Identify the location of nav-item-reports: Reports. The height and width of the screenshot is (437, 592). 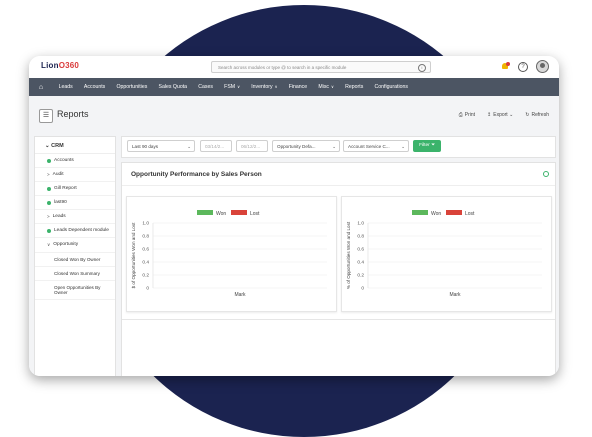
(354, 87).